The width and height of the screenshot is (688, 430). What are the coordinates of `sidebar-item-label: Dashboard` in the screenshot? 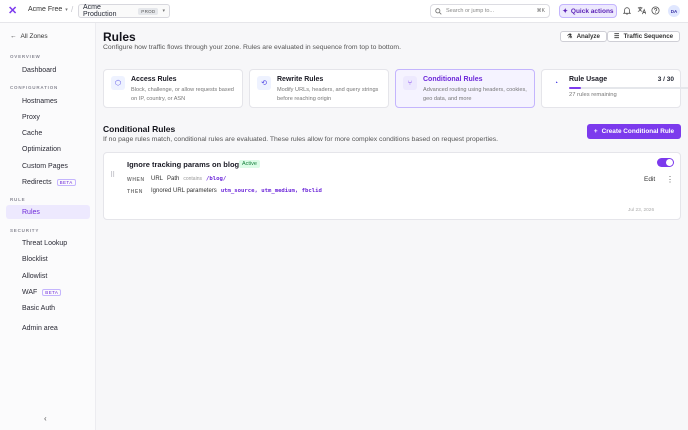 It's located at (39, 70).